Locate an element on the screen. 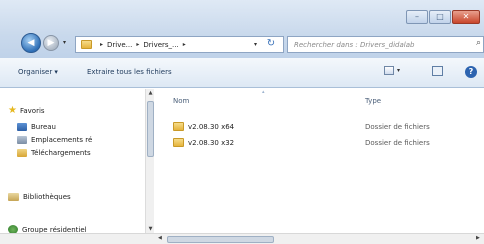 Image resolution: width=484 pixels, height=244 pixels. minimize-icon: – is located at coordinates (417, 16).